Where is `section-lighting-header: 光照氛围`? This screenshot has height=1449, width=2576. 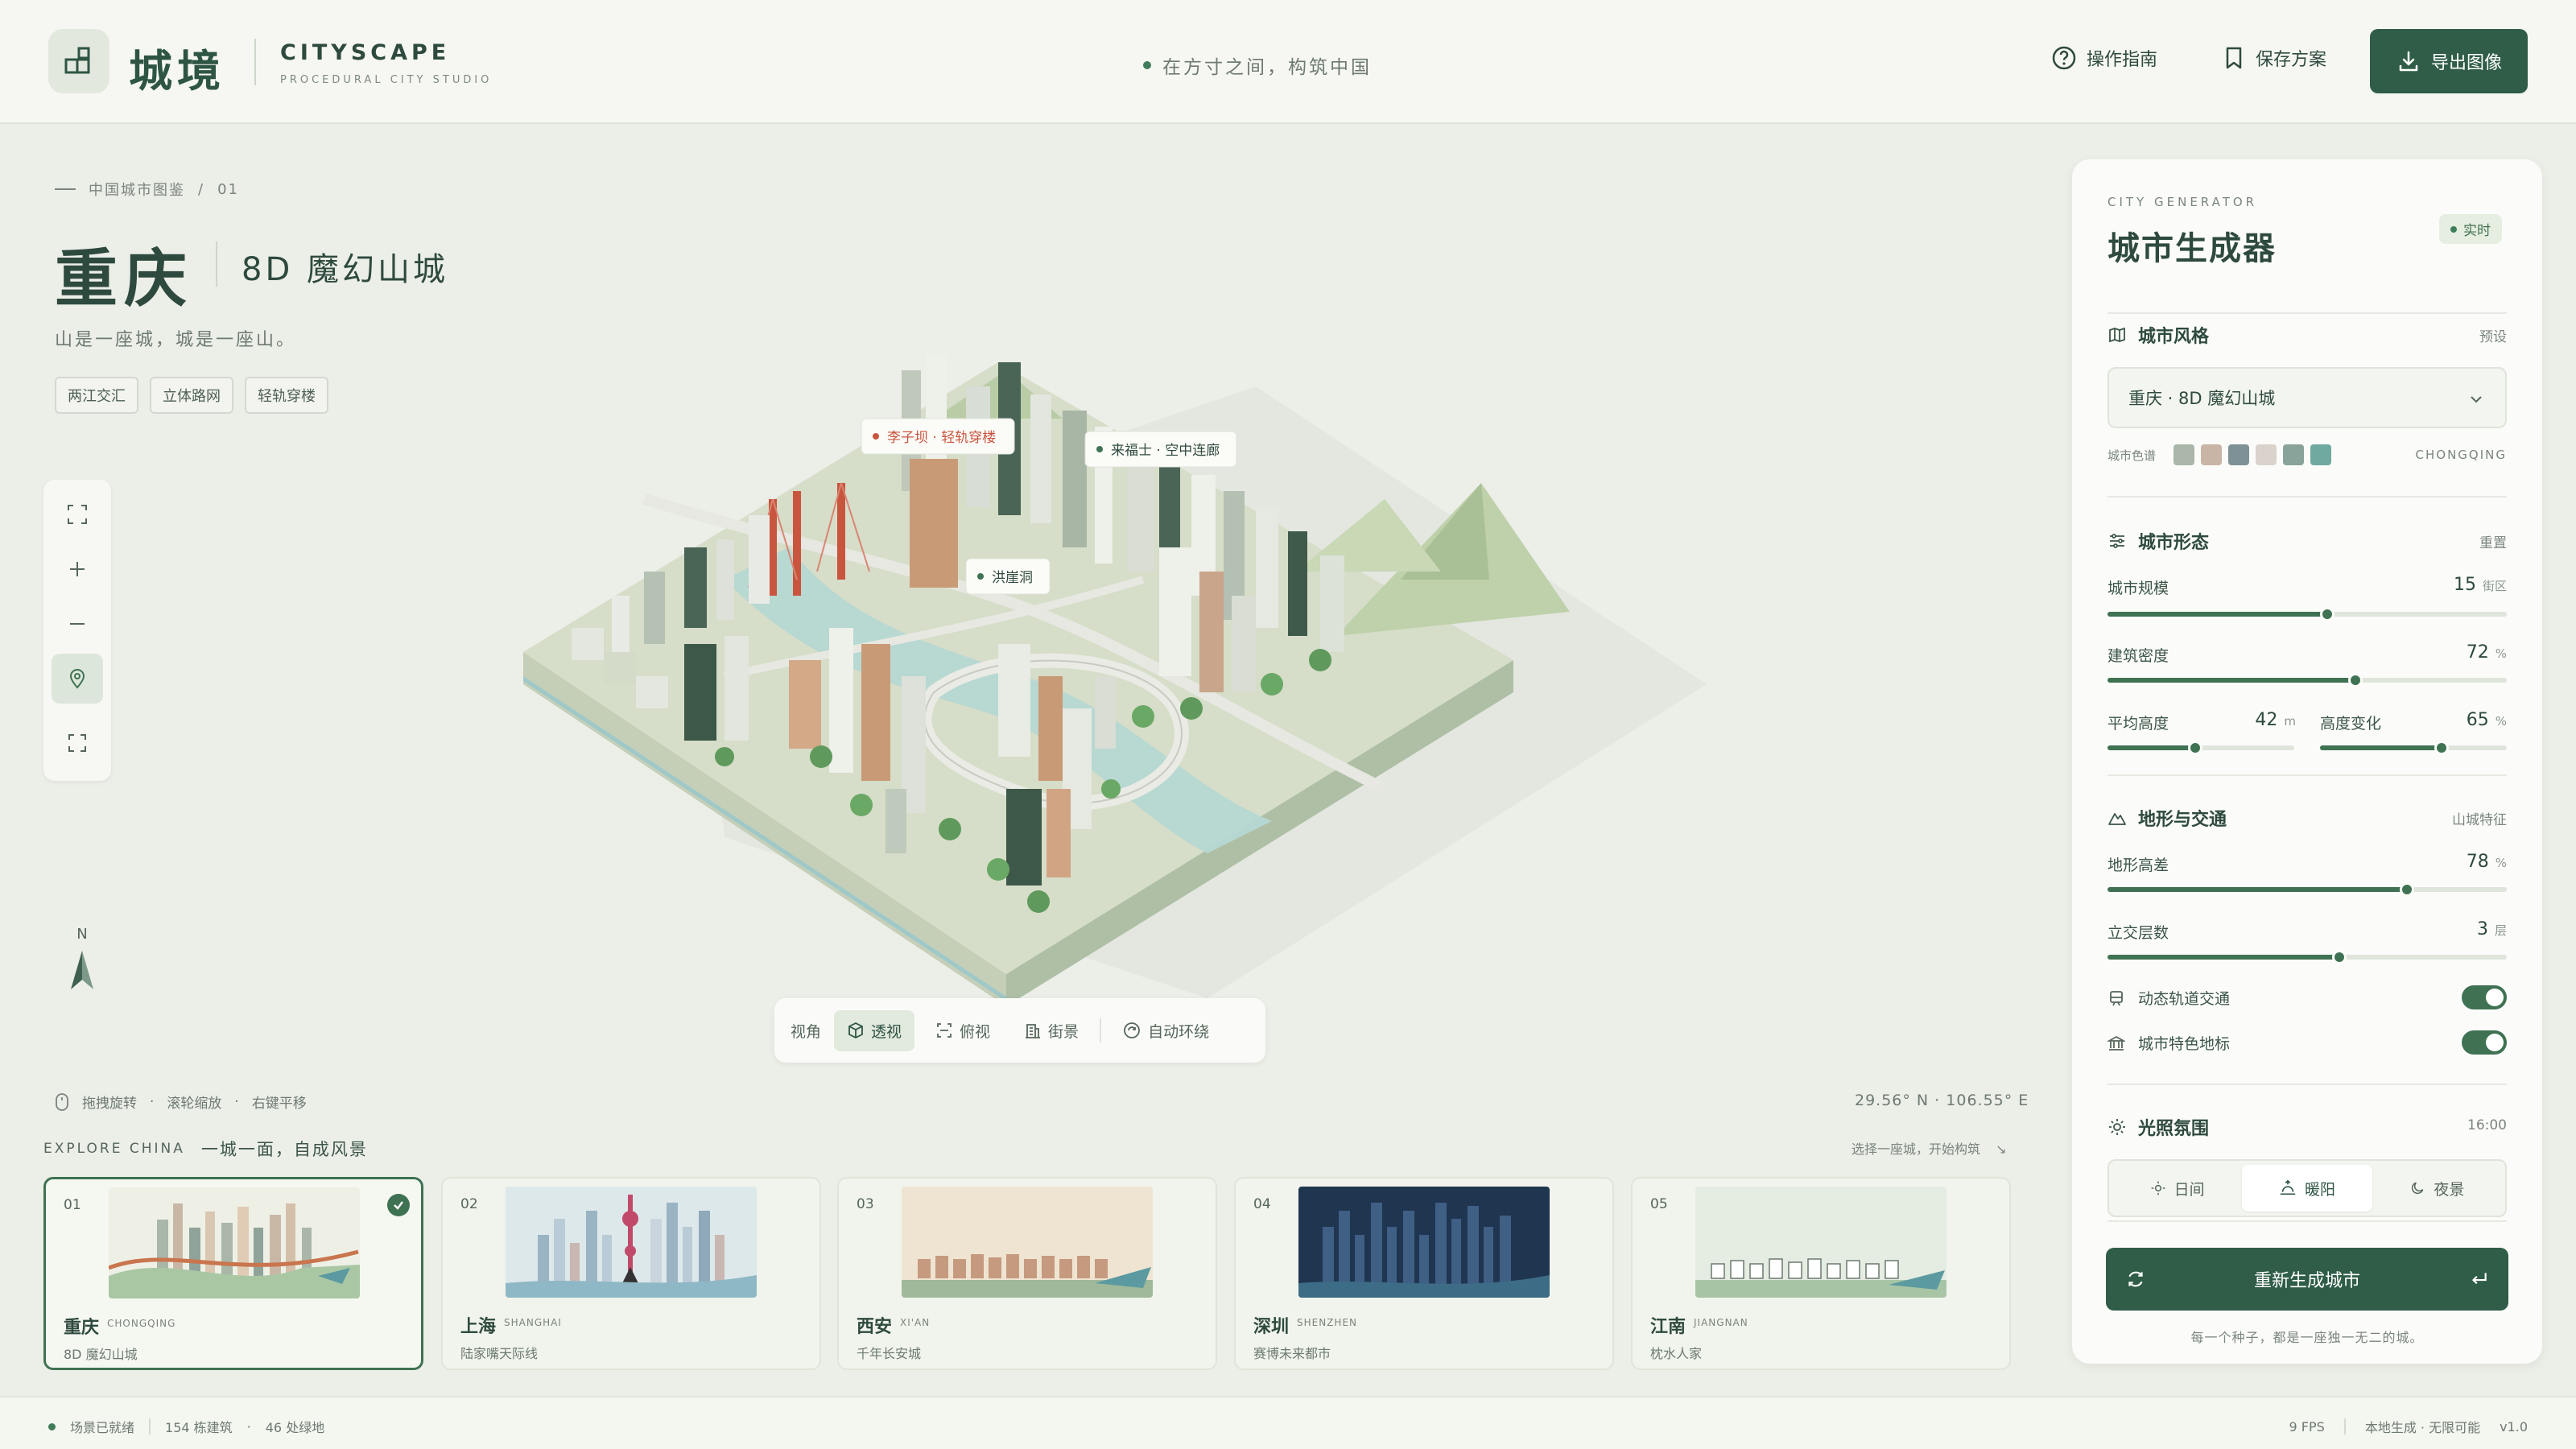
section-lighting-header: 光照氛围 is located at coordinates (2158, 1127).